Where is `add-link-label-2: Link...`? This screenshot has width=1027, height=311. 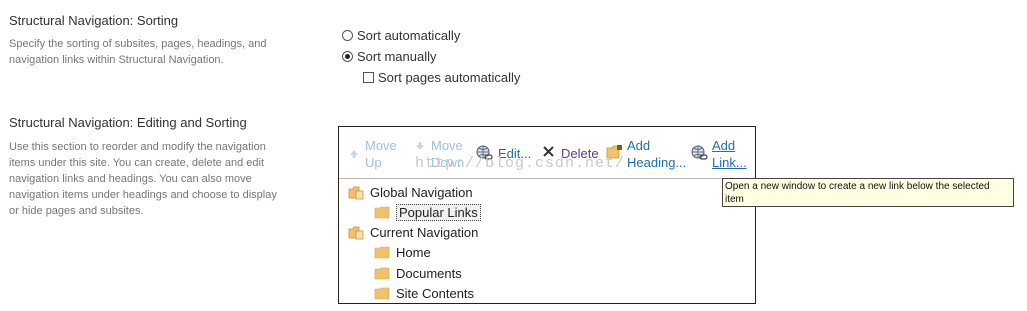 add-link-label-2: Link... is located at coordinates (729, 162).